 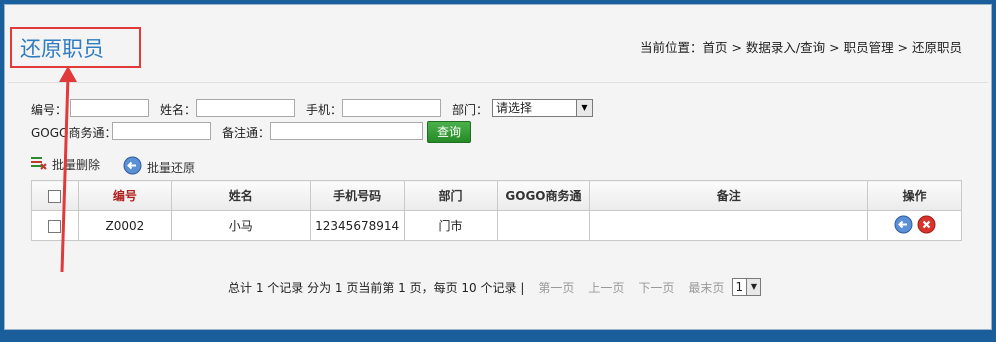 I want to click on row-select-cell, so click(x=55, y=225).